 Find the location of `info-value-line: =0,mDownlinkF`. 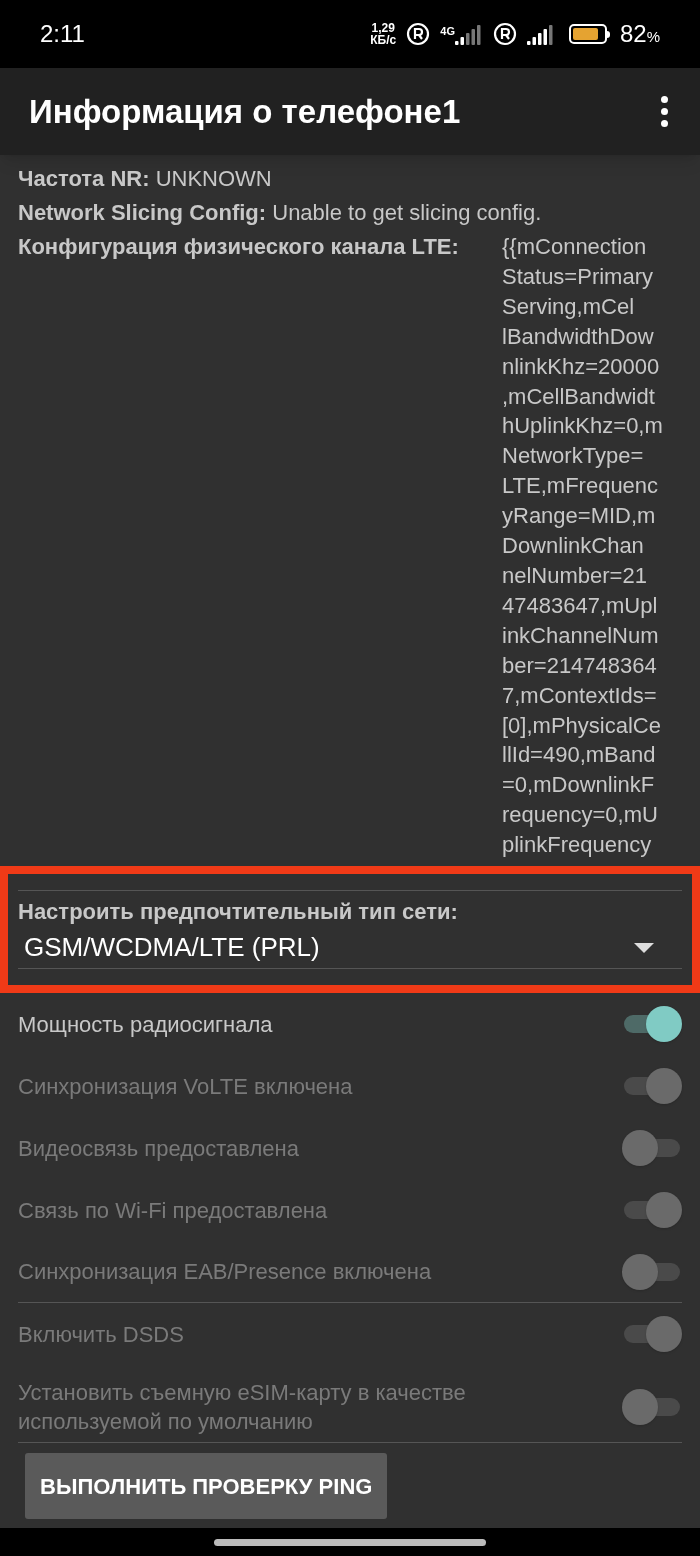

info-value-line: =0,mDownlinkF is located at coordinates (579, 785).